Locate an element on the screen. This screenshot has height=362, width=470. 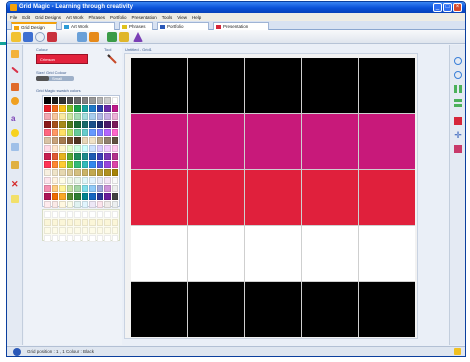
delete-icon: ✕ is located at coordinates (15, 184).